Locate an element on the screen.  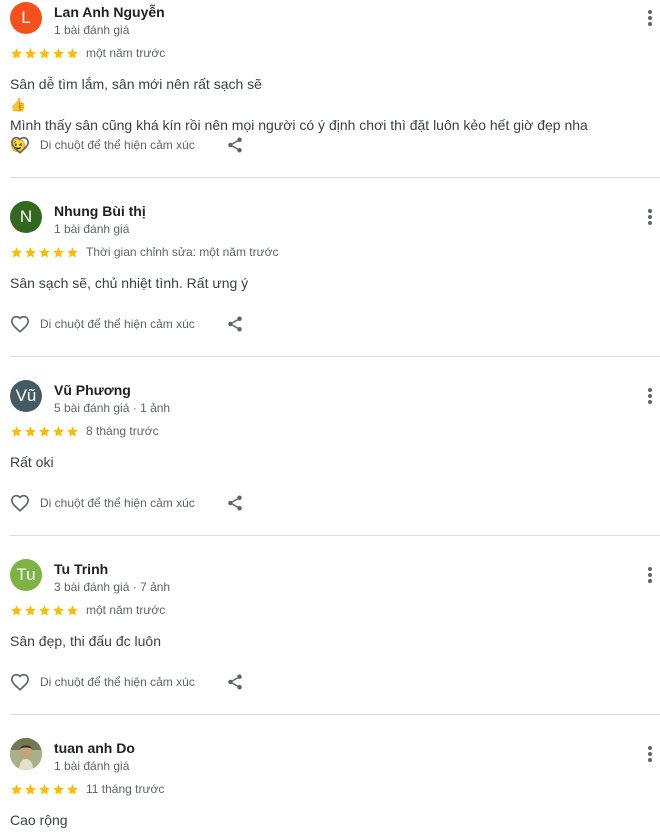
review-text: Rất oki is located at coordinates (32, 462).